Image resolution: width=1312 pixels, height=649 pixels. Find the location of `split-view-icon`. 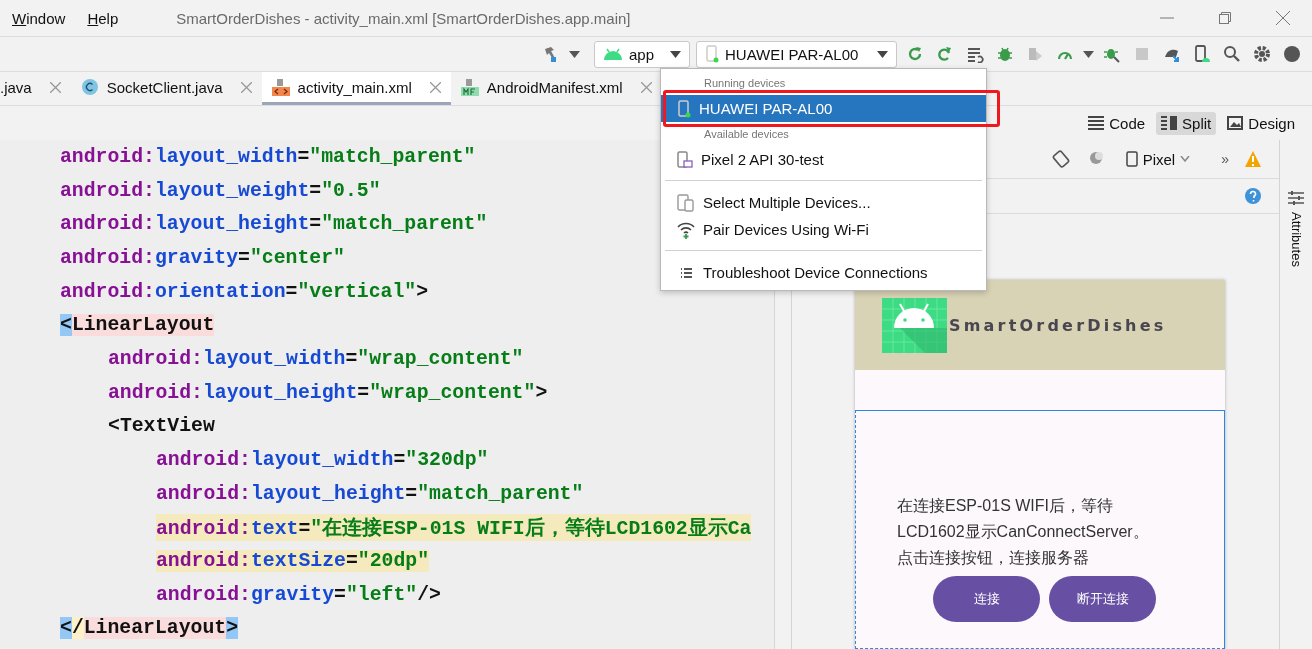

split-view-icon is located at coordinates (1169, 123).